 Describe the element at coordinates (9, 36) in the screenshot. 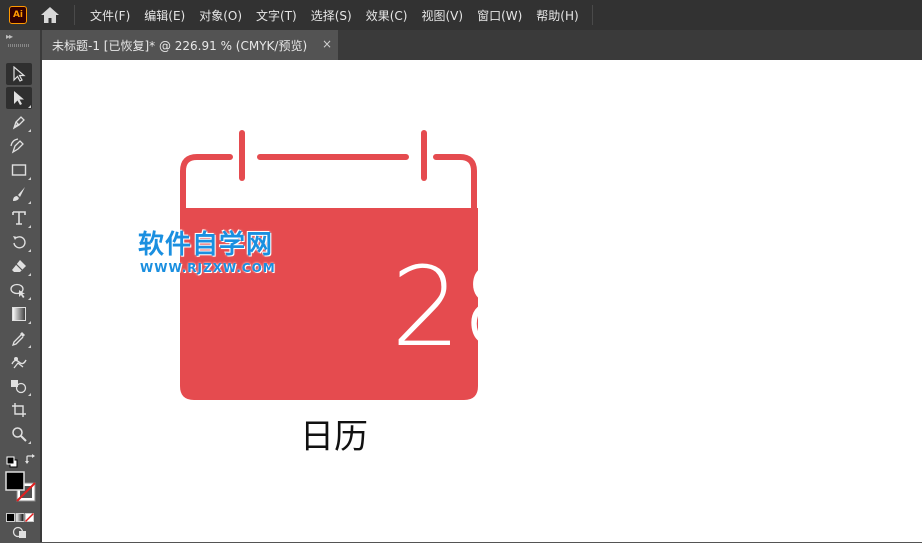

I see `panel-collapse-icon: ▸▸` at that location.